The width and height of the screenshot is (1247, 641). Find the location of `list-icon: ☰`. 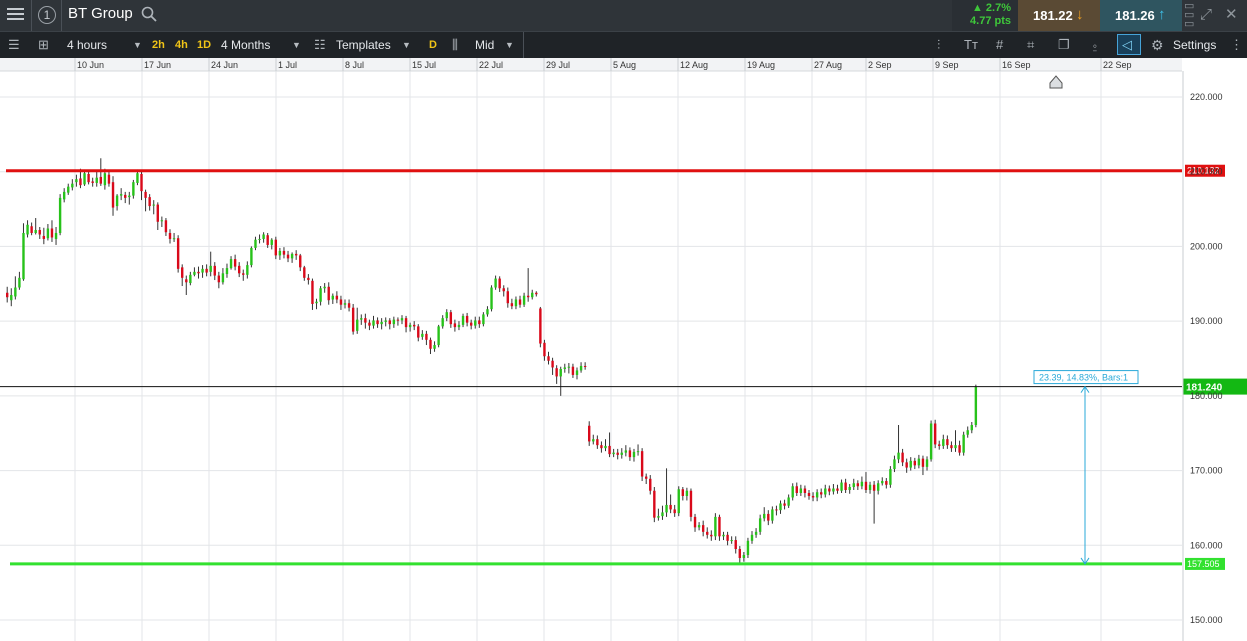

list-icon: ☰ is located at coordinates (14, 45).